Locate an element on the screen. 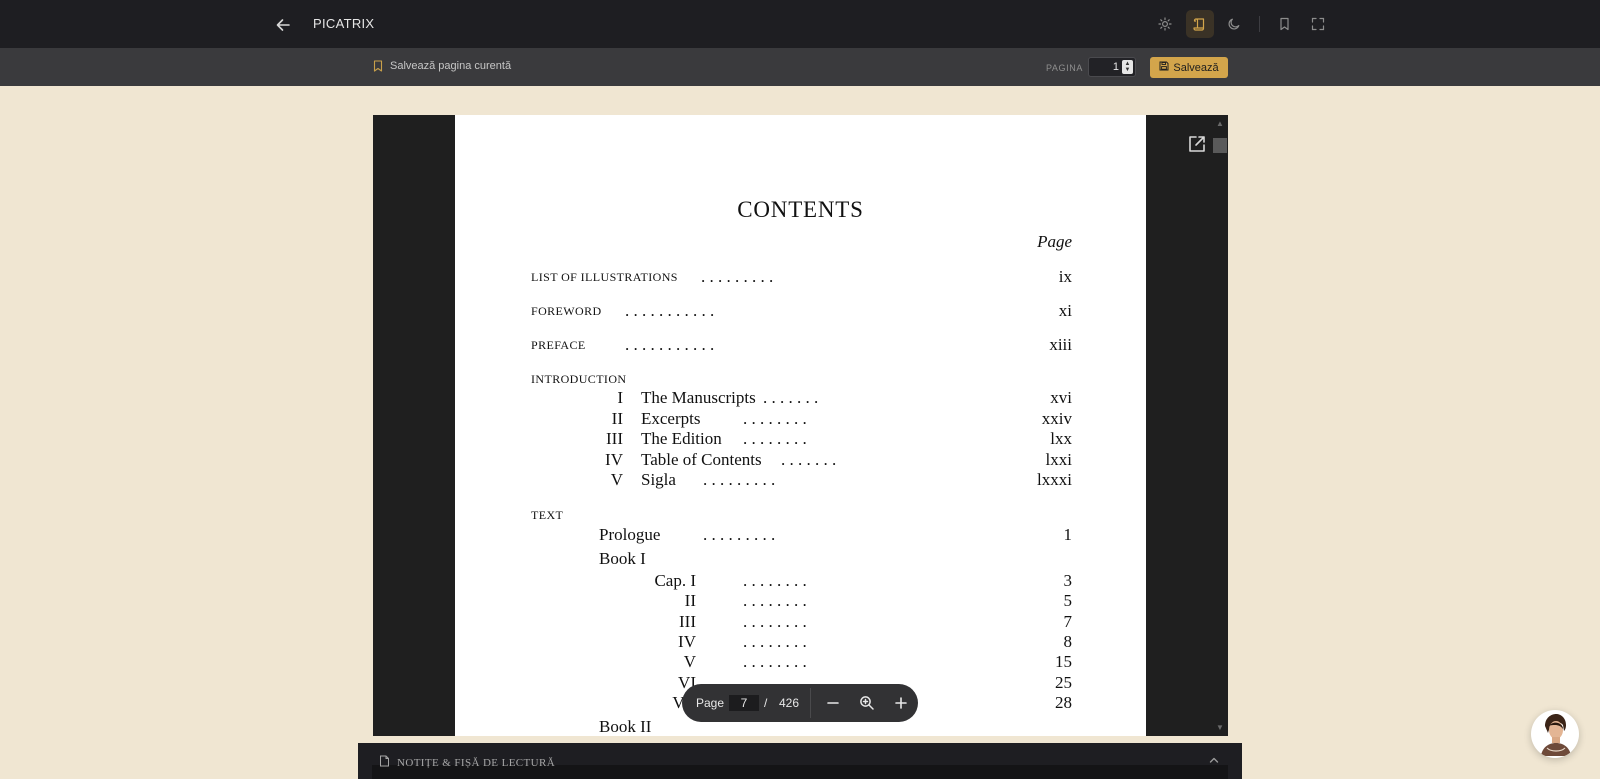  save-button: Salvează is located at coordinates (1189, 67).